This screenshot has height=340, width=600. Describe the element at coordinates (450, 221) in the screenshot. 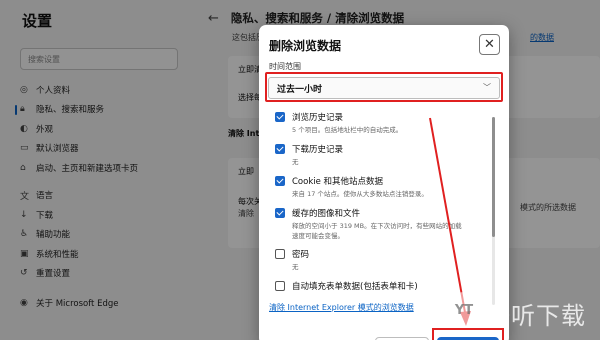

I see `annotation-arrow` at that location.